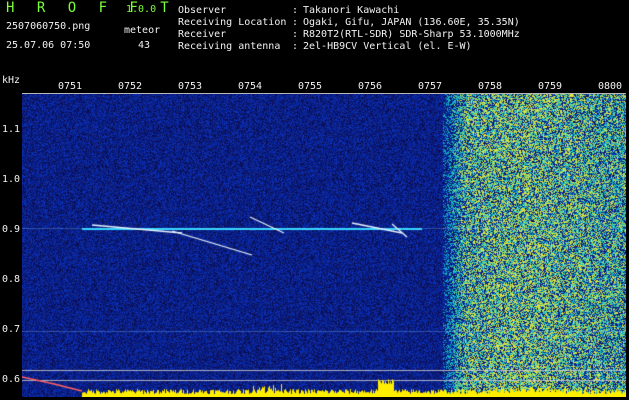  What do you see at coordinates (141, 9) in the screenshot?
I see `app-version: 1.0.0` at bounding box center [141, 9].